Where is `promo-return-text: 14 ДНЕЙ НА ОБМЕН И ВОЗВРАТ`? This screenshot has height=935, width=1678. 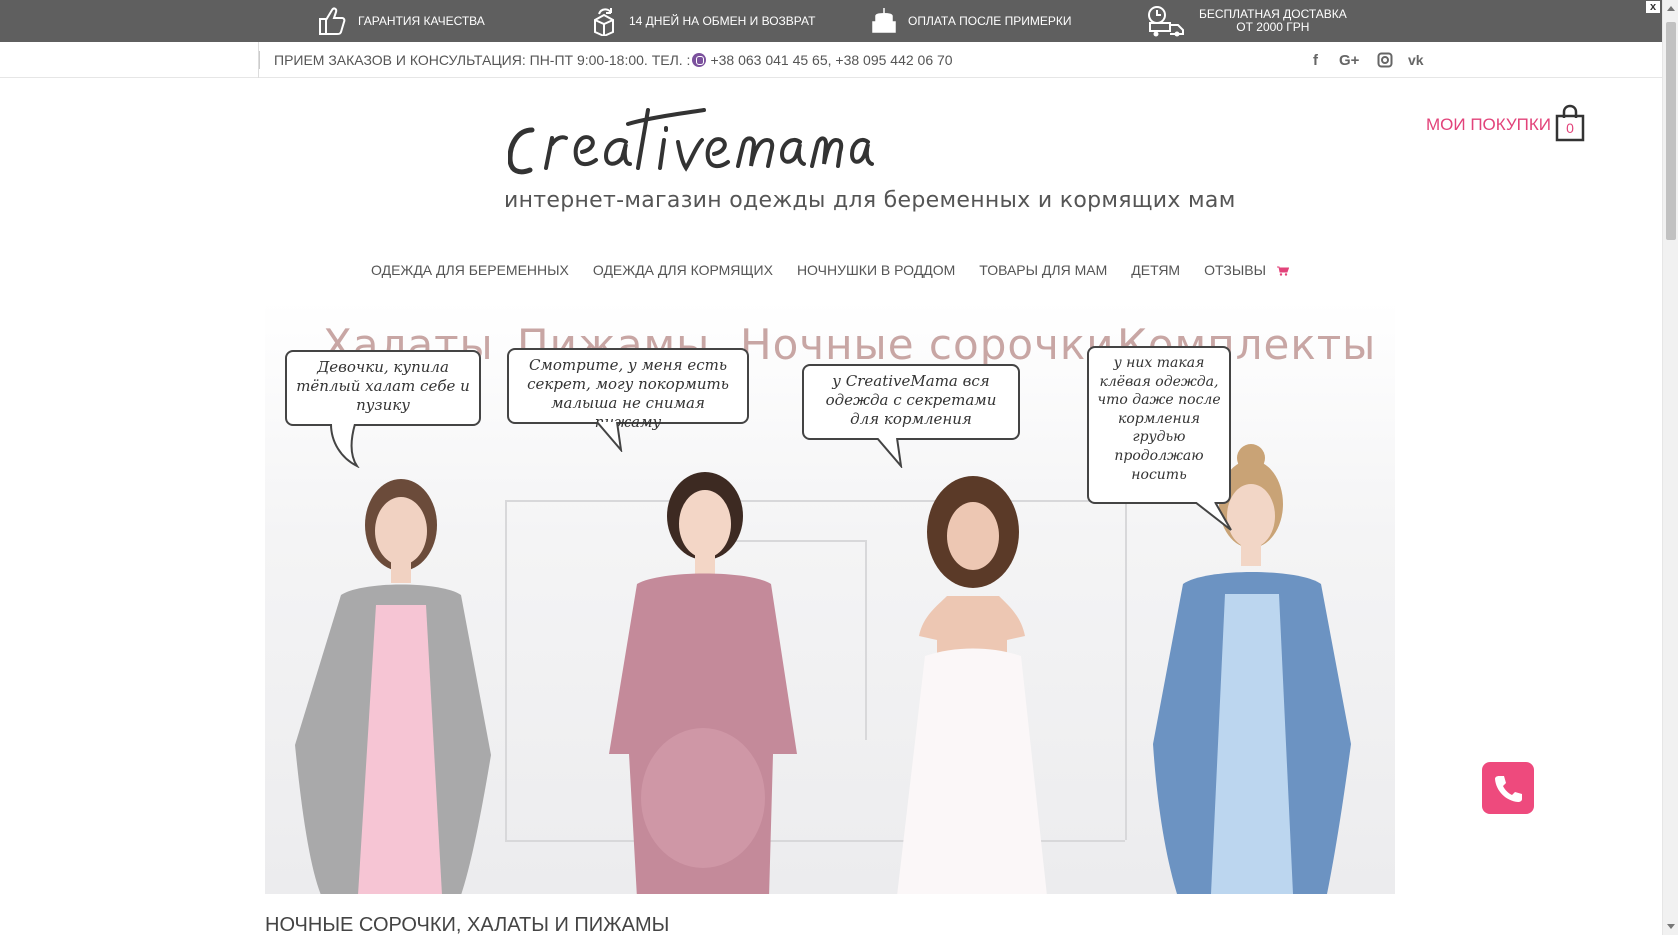 promo-return-text: 14 ДНЕЙ НА ОБМЕН И ВОЗВРАТ is located at coordinates (722, 21).